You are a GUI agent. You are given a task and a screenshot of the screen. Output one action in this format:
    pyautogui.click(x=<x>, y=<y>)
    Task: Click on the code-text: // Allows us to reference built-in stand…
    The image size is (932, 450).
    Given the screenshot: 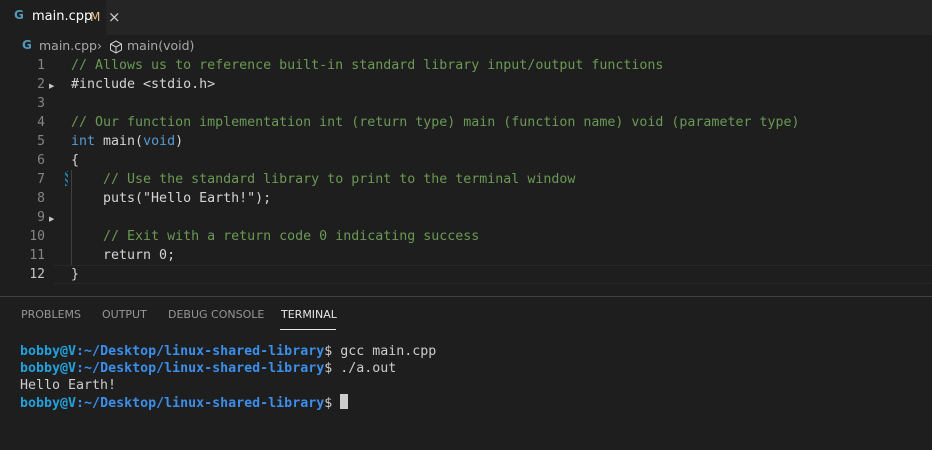 What is the action you would take?
    pyautogui.click(x=367, y=65)
    